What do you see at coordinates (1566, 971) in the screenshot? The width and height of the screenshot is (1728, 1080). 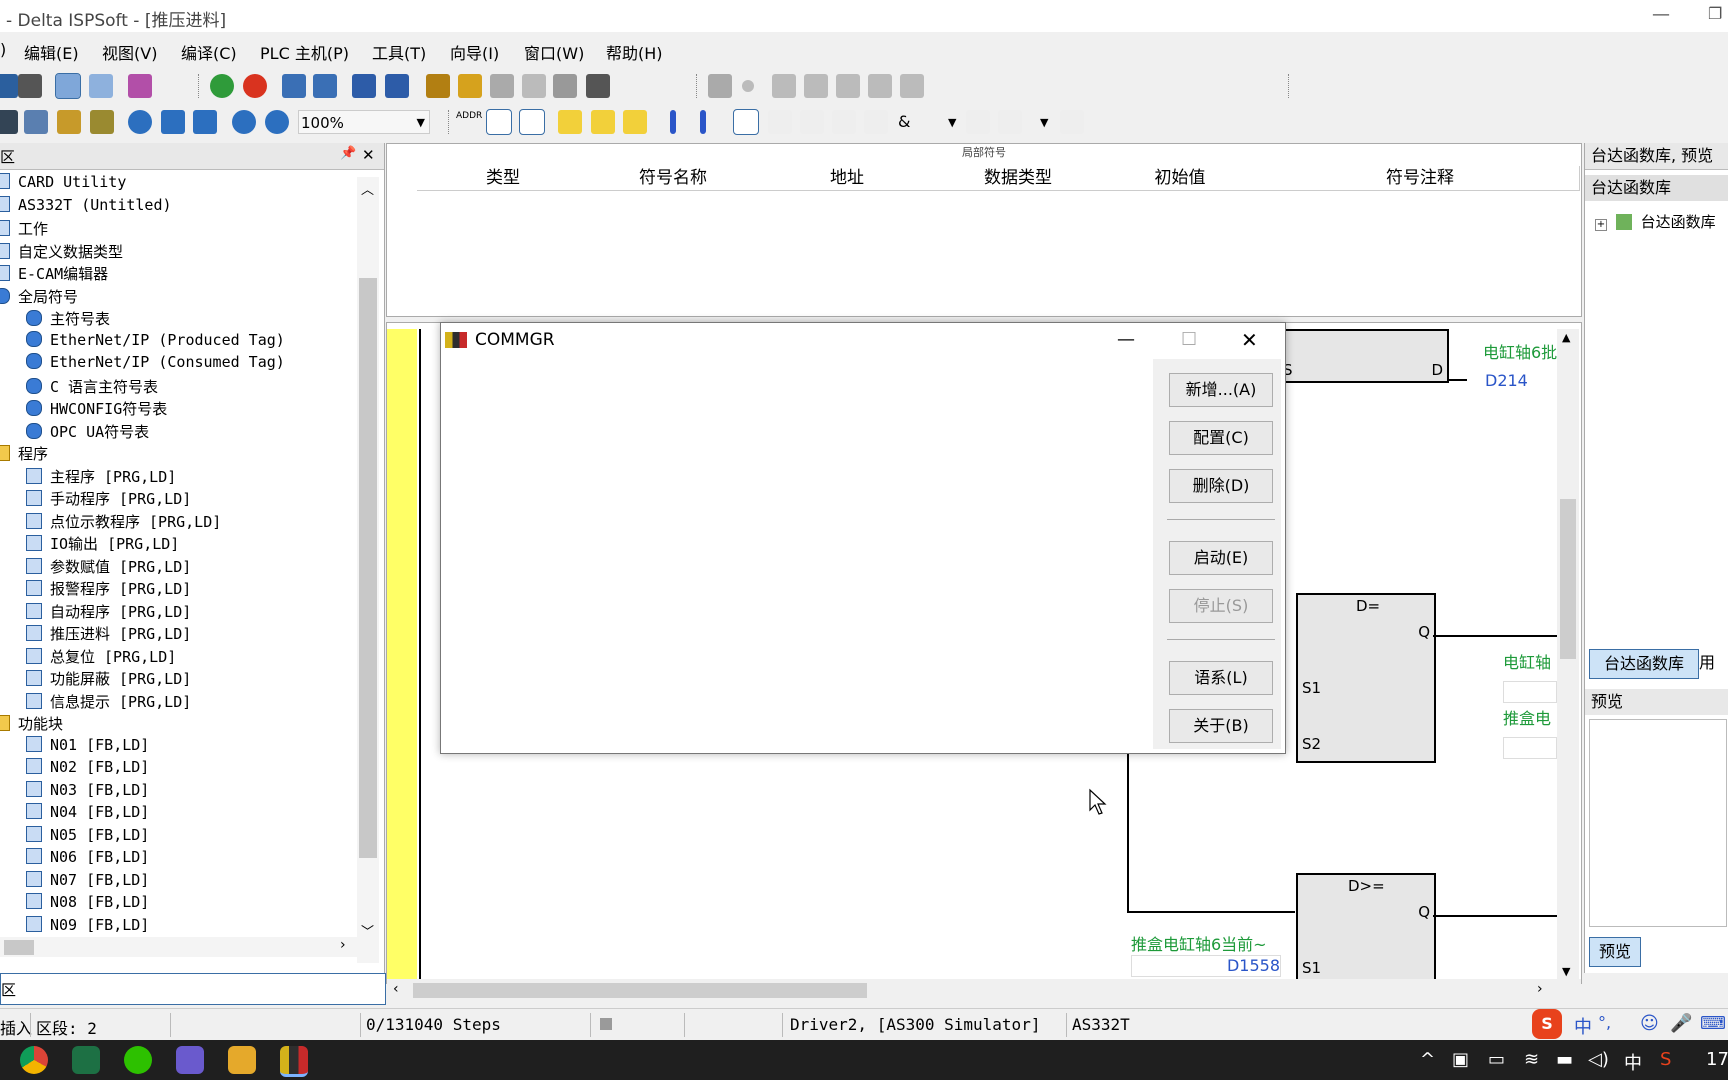 I see `arrow-down-icon: ▼` at bounding box center [1566, 971].